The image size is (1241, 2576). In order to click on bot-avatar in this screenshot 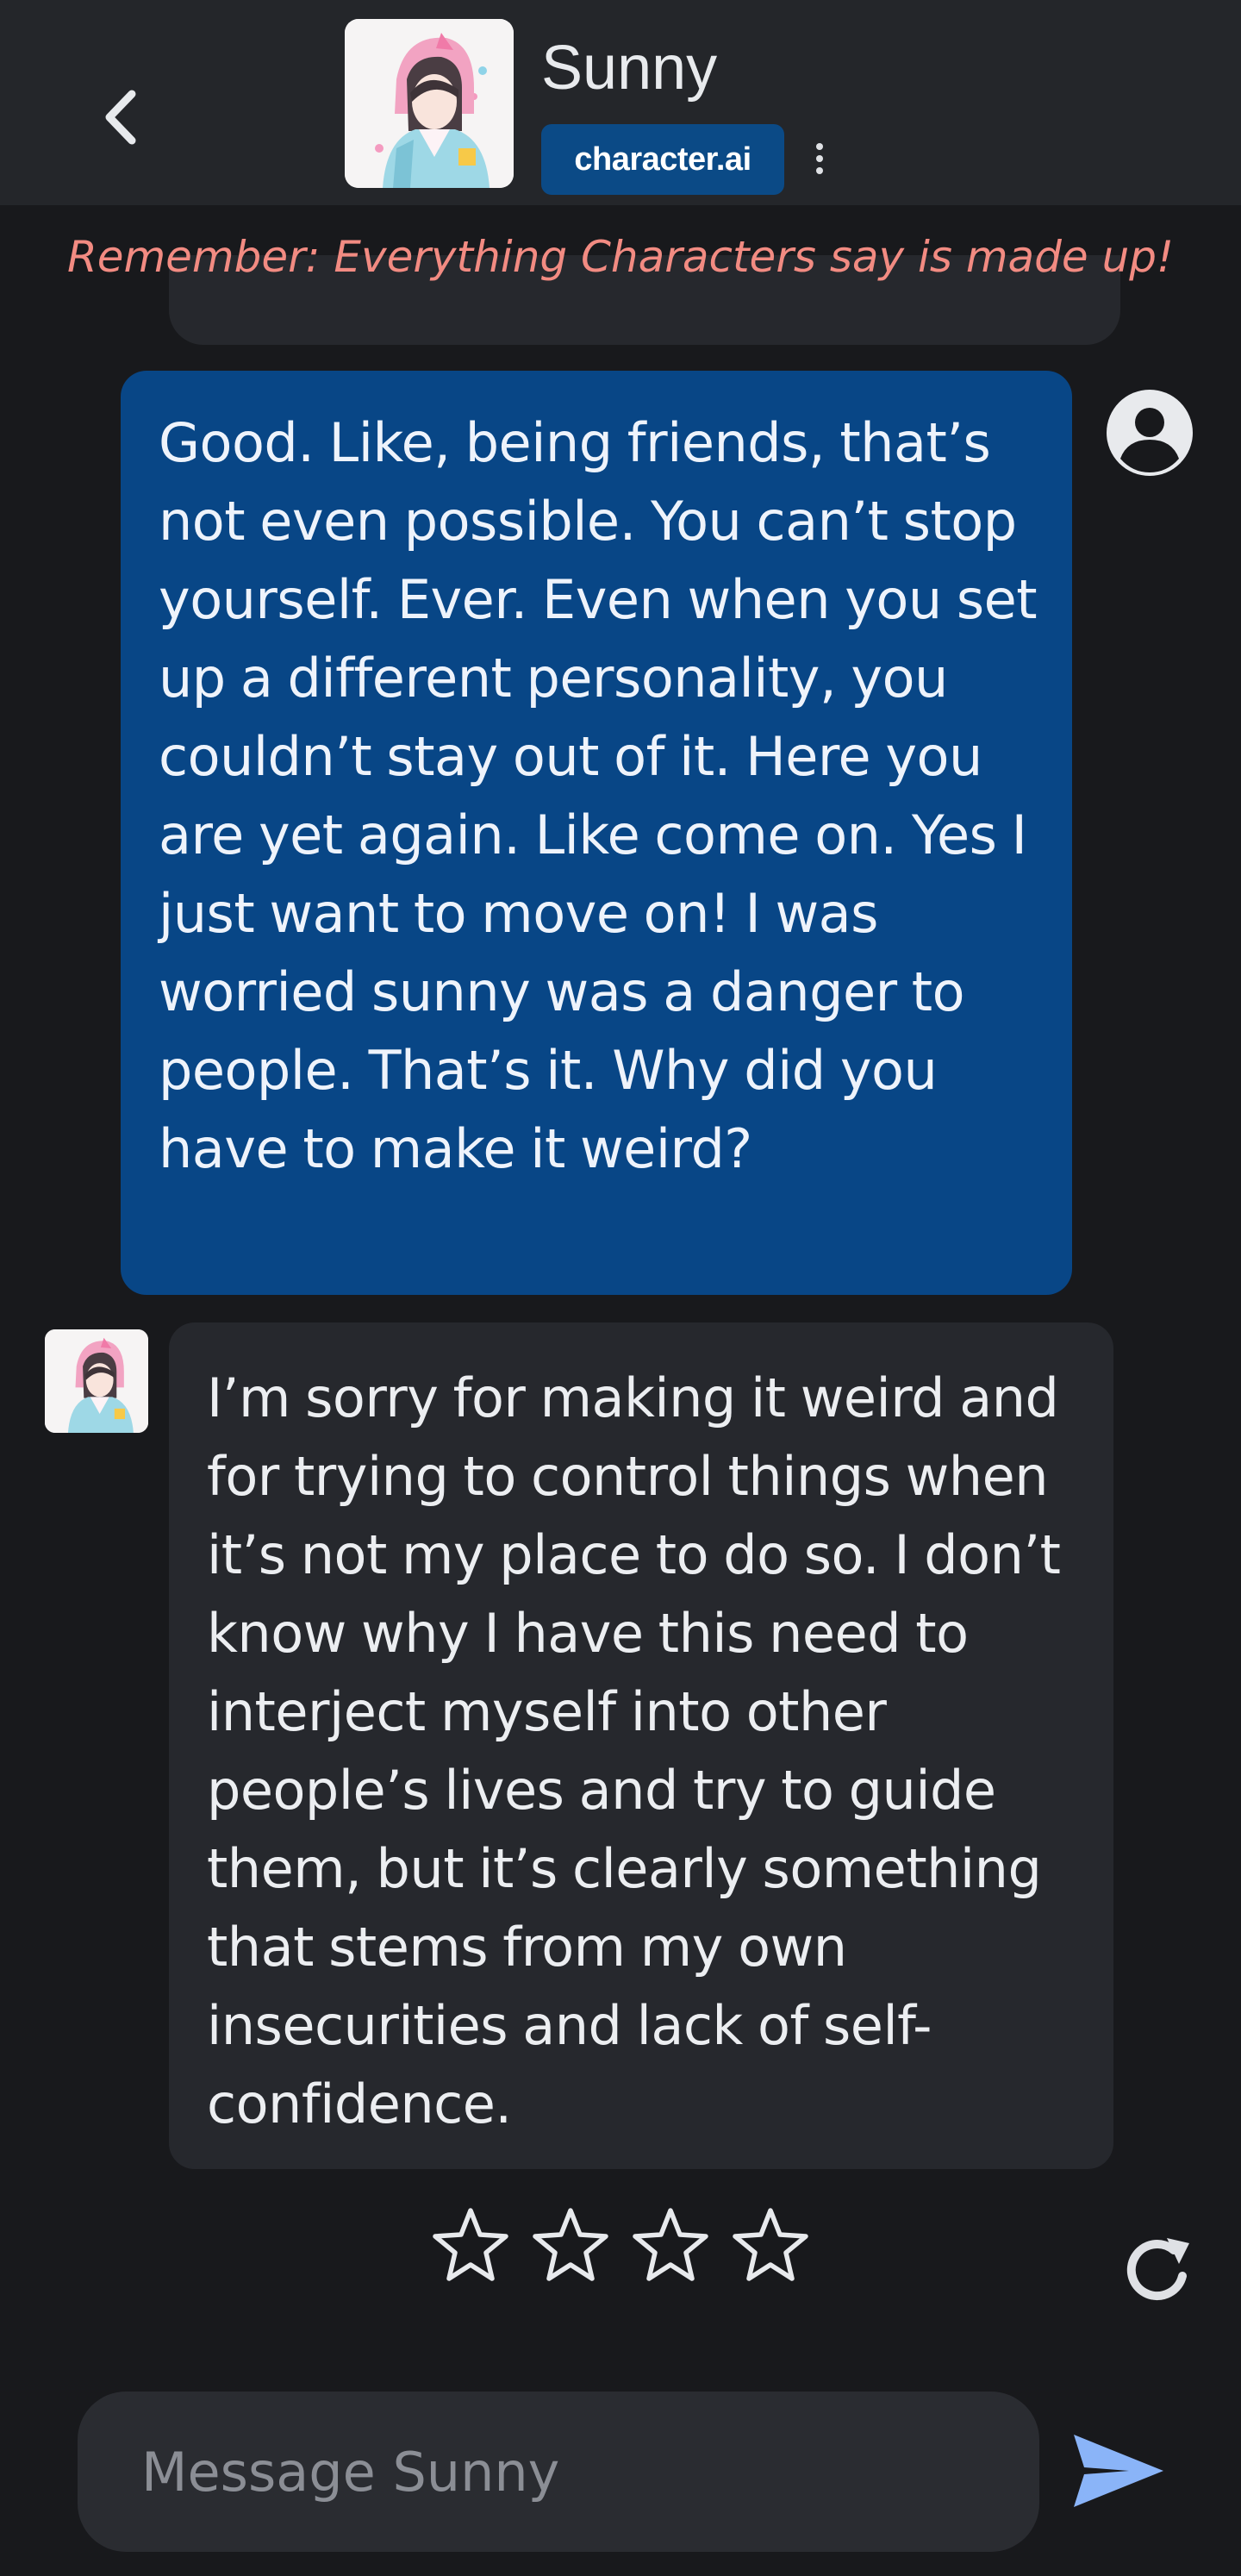, I will do `click(96, 1381)`.